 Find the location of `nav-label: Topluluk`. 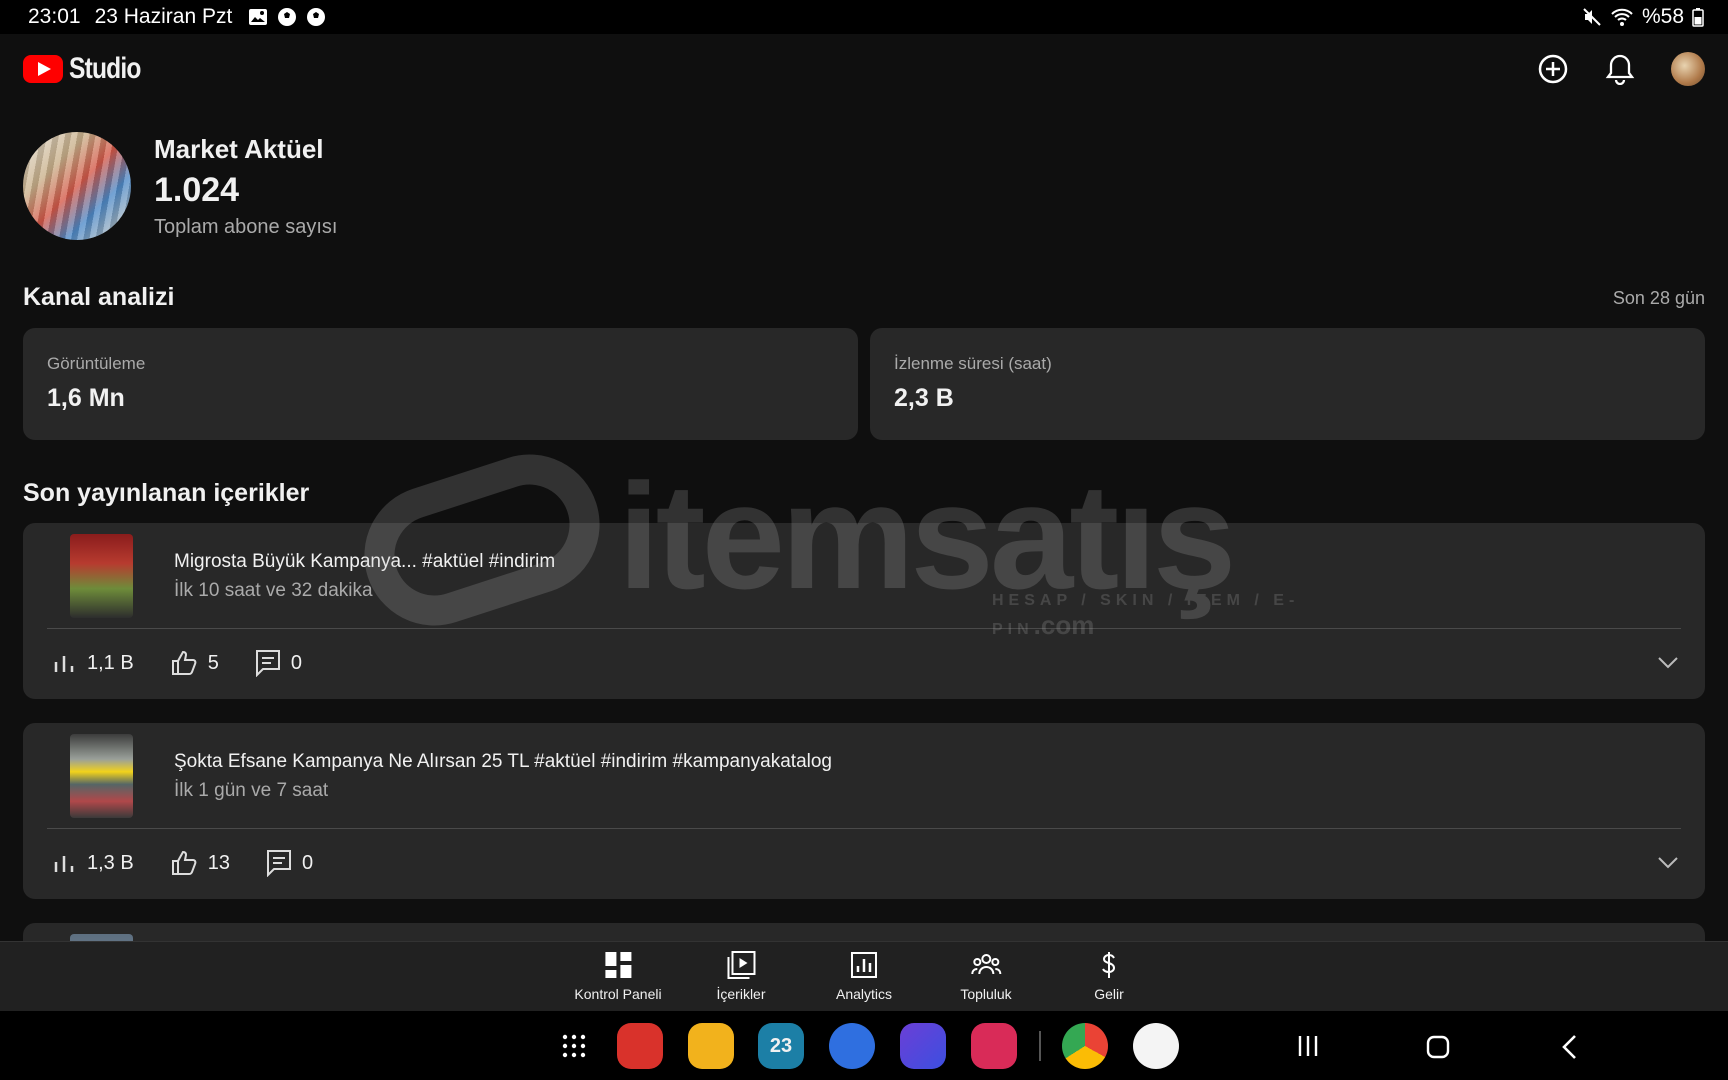

nav-label: Topluluk is located at coordinates (986, 994).